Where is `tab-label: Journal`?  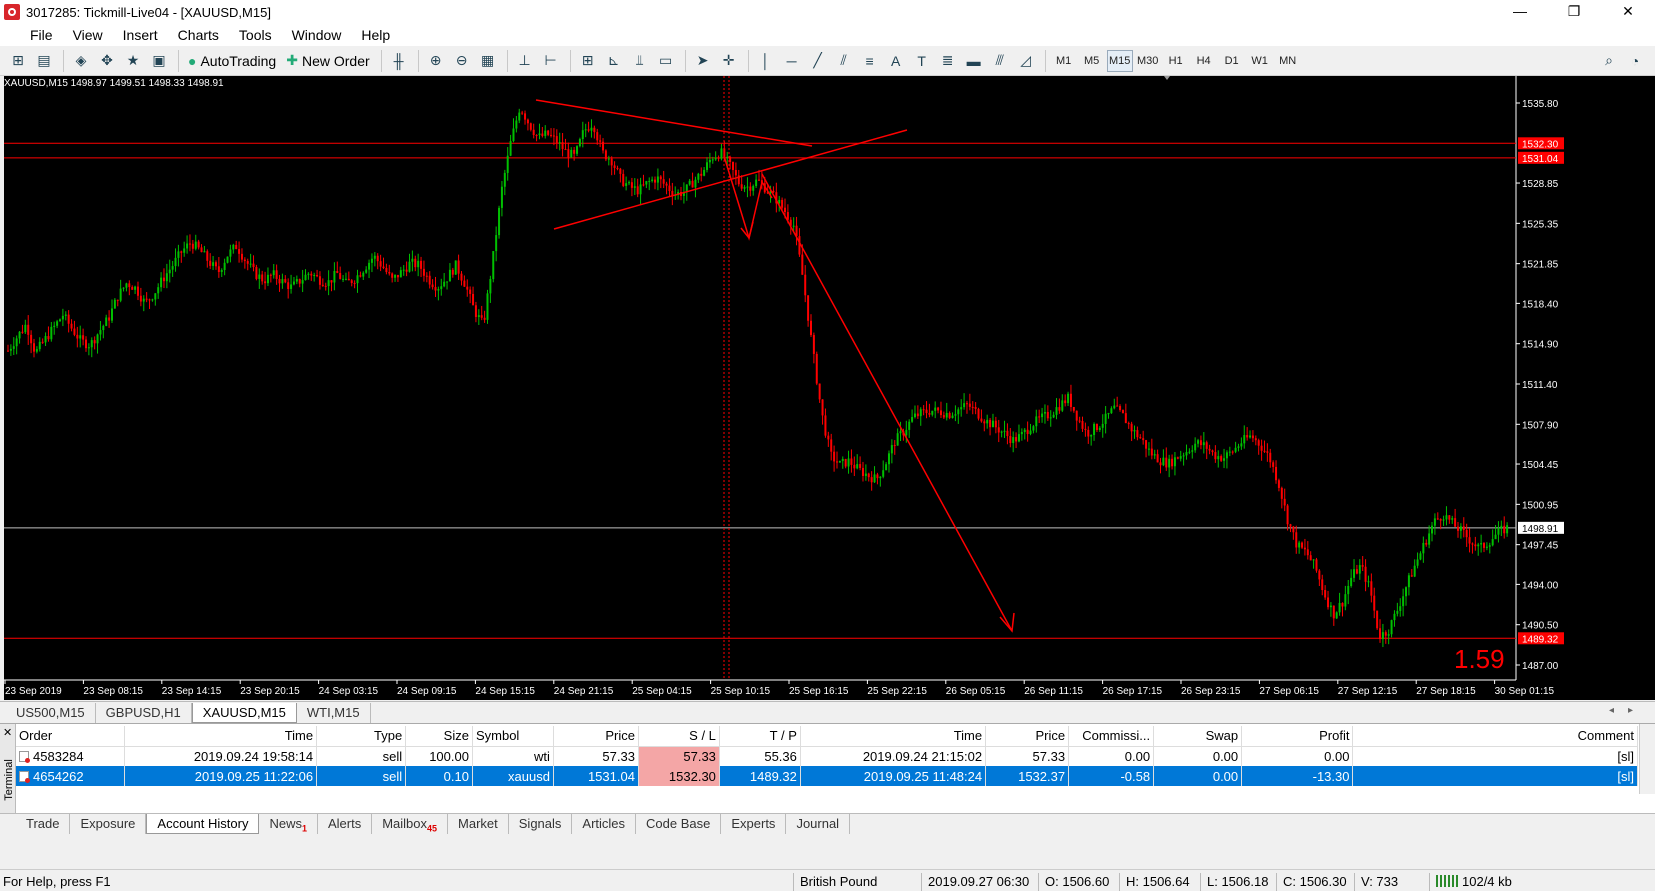
tab-label: Journal is located at coordinates (818, 823).